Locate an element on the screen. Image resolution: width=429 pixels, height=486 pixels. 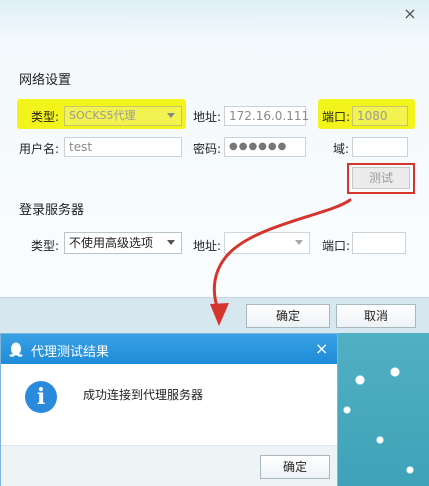
dialog-title-bar: 代理测试结果 × is located at coordinates (169, 349).